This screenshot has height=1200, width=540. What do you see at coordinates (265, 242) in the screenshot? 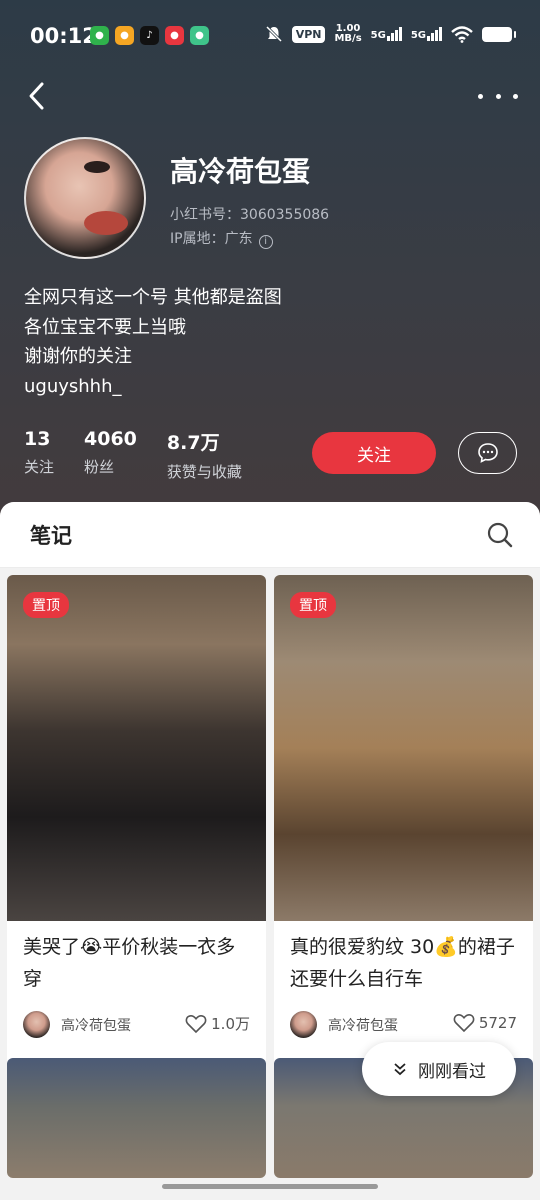
I see `info-icon: i` at bounding box center [265, 242].